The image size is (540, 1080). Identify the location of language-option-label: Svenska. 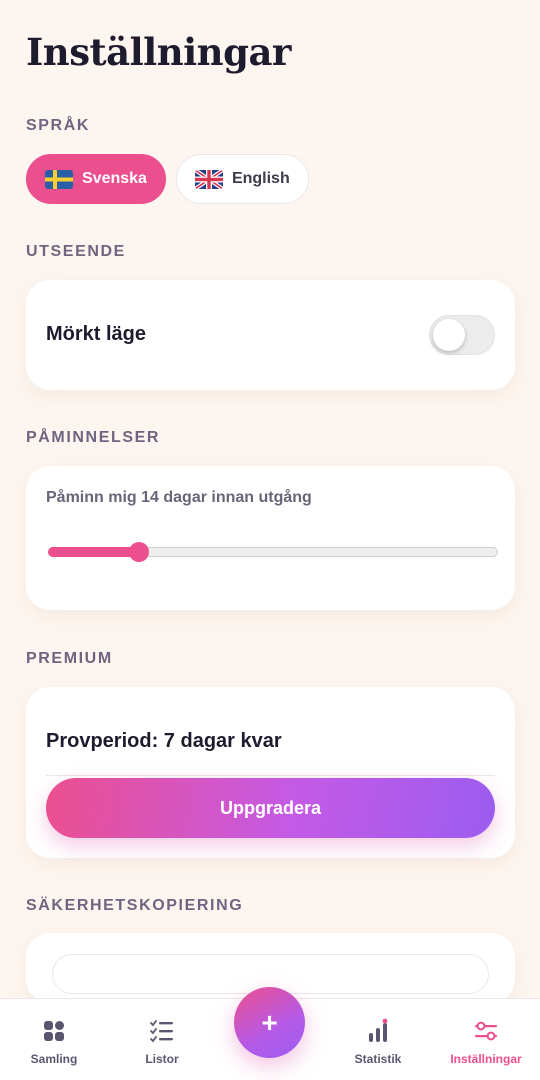
(114, 178).